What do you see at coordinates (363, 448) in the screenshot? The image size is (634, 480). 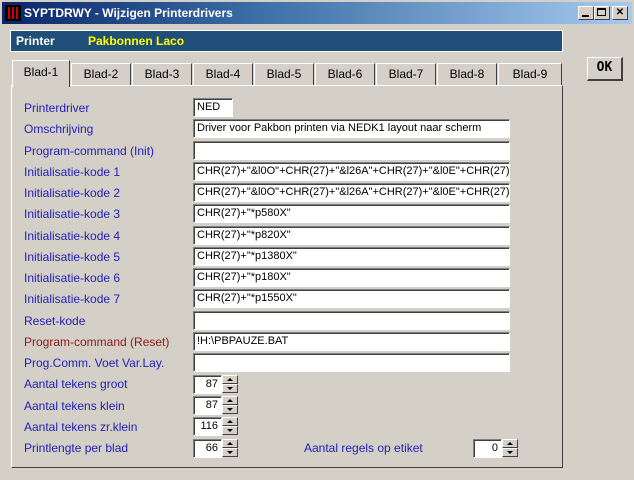 I see `regels-etiket-label: Aantal regels op etiket` at bounding box center [363, 448].